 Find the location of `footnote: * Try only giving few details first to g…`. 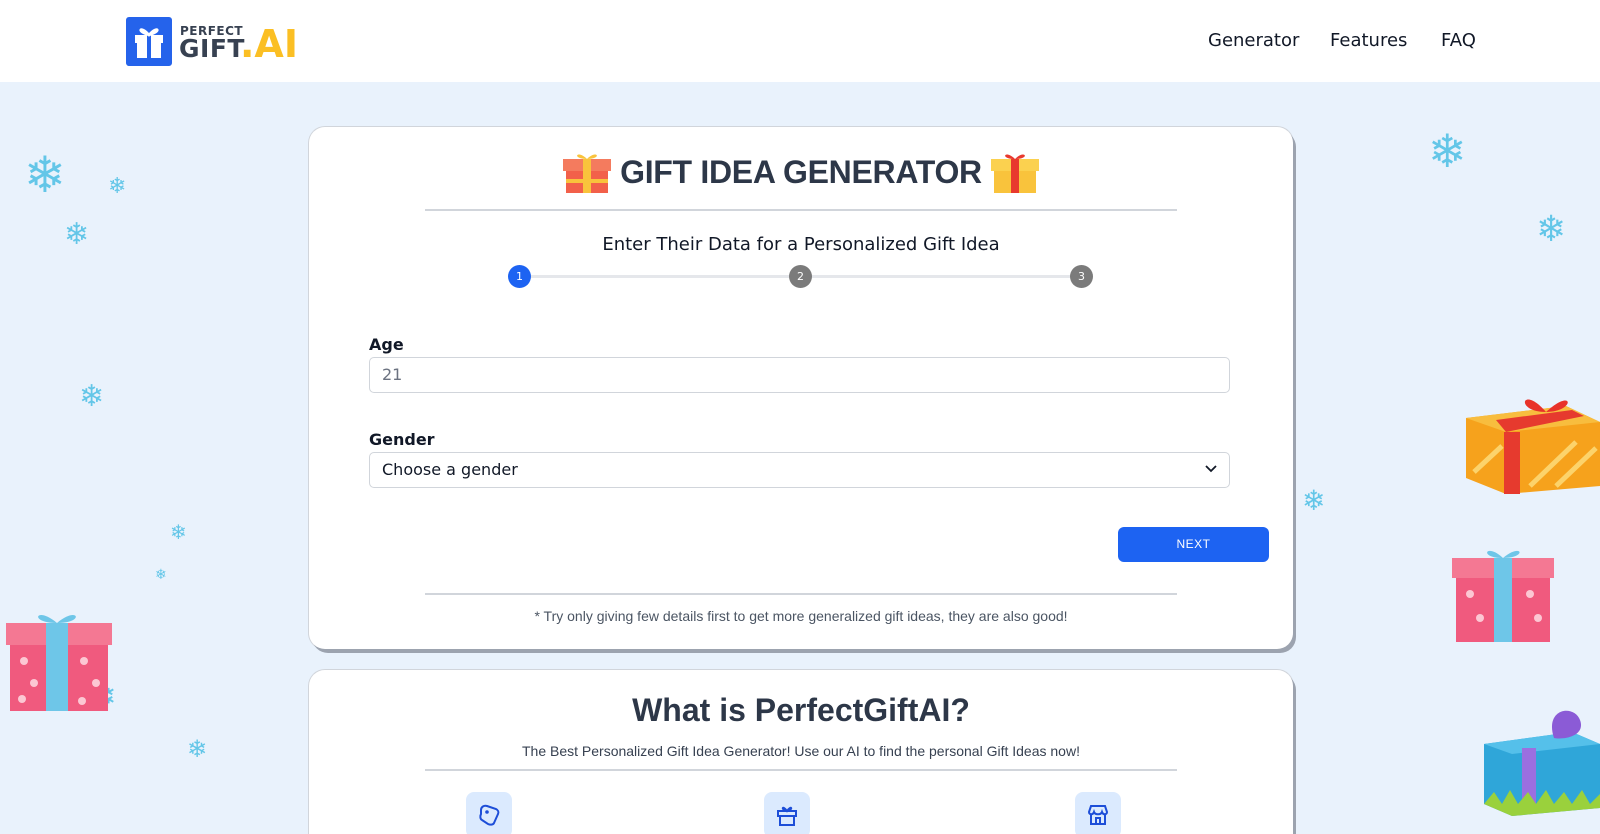

footnote: * Try only giving few details first to g… is located at coordinates (801, 616).